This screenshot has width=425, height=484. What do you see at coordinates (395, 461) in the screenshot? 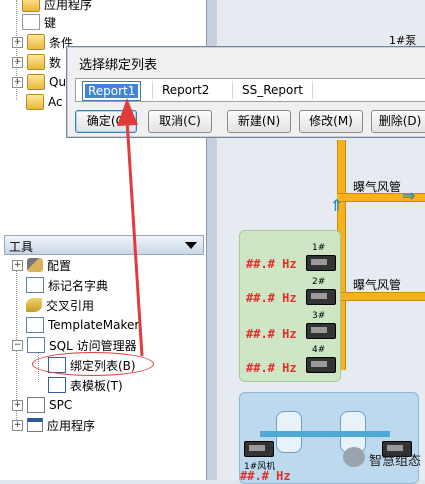
I see `watermark-text: 智慧组态` at bounding box center [395, 461].